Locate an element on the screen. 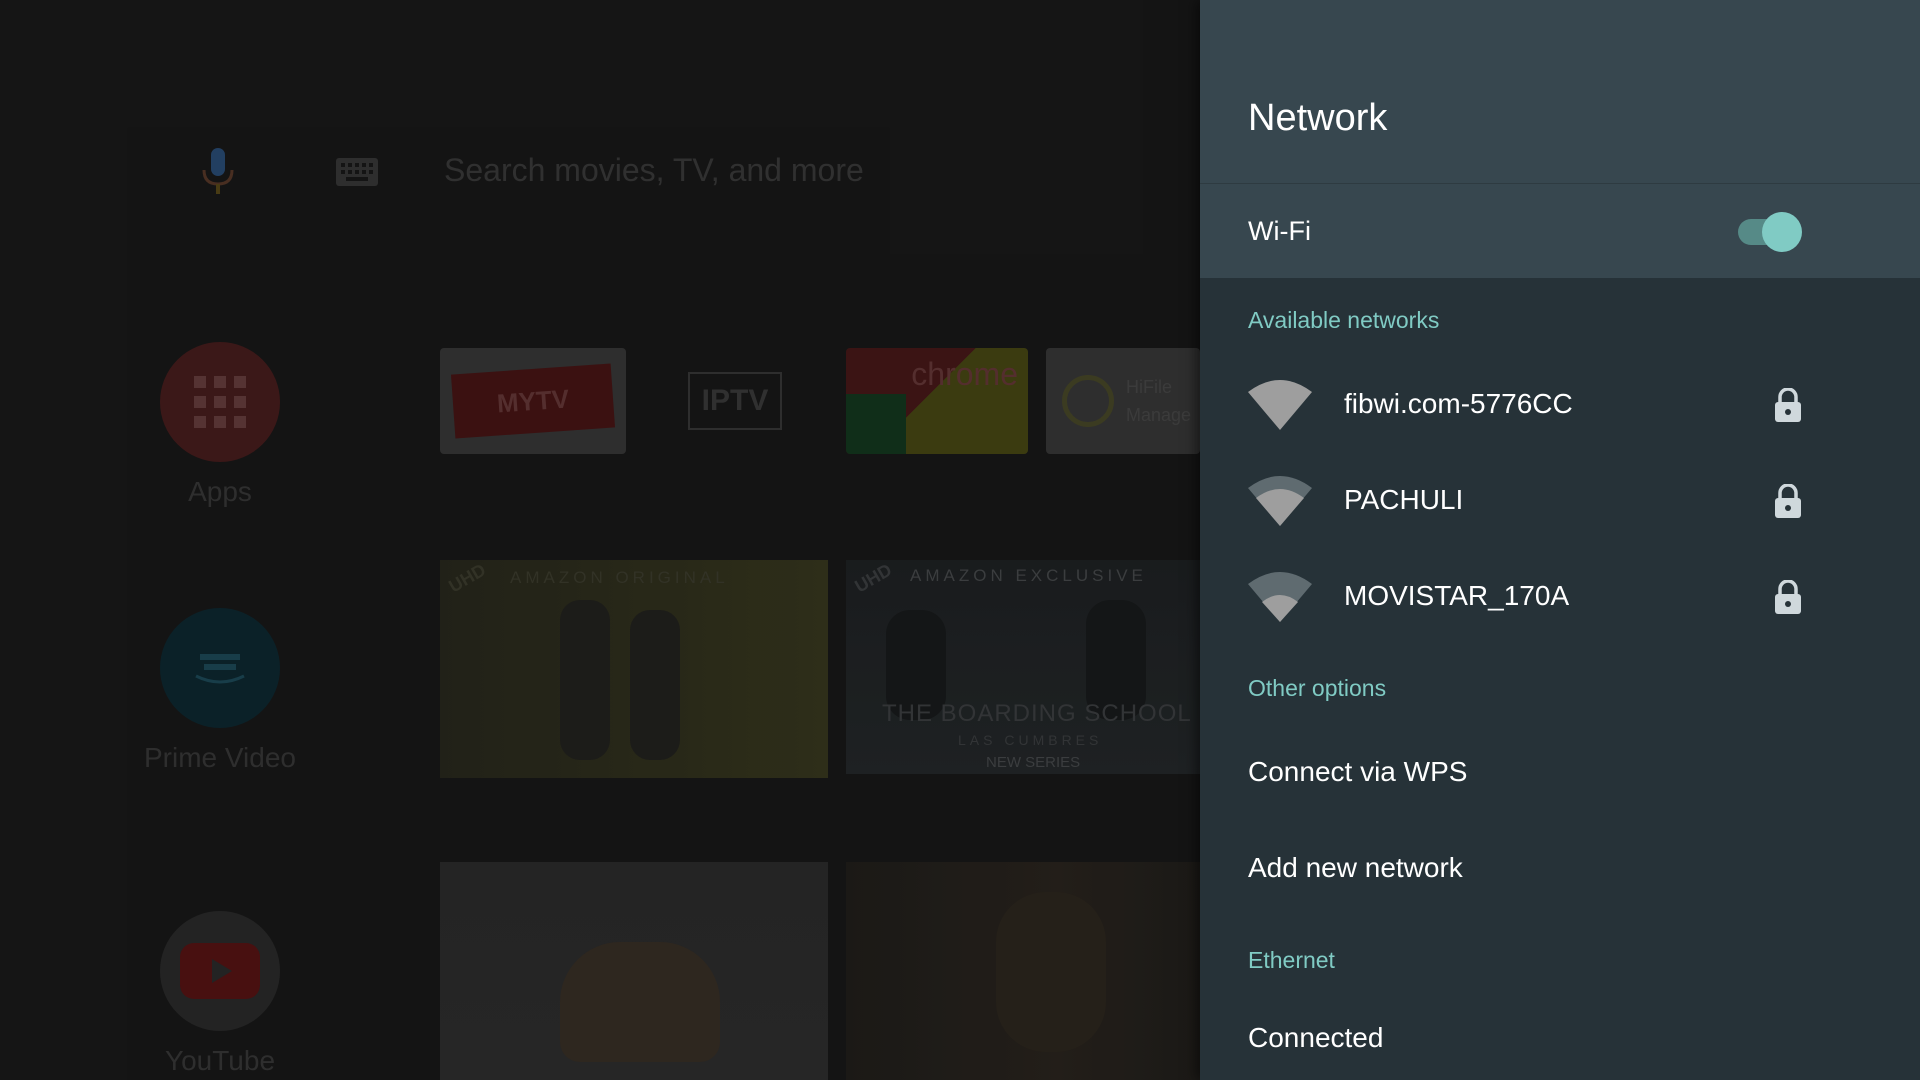 This screenshot has height=1080, width=1920. wifi-label: Wi-Fi is located at coordinates (1279, 231).